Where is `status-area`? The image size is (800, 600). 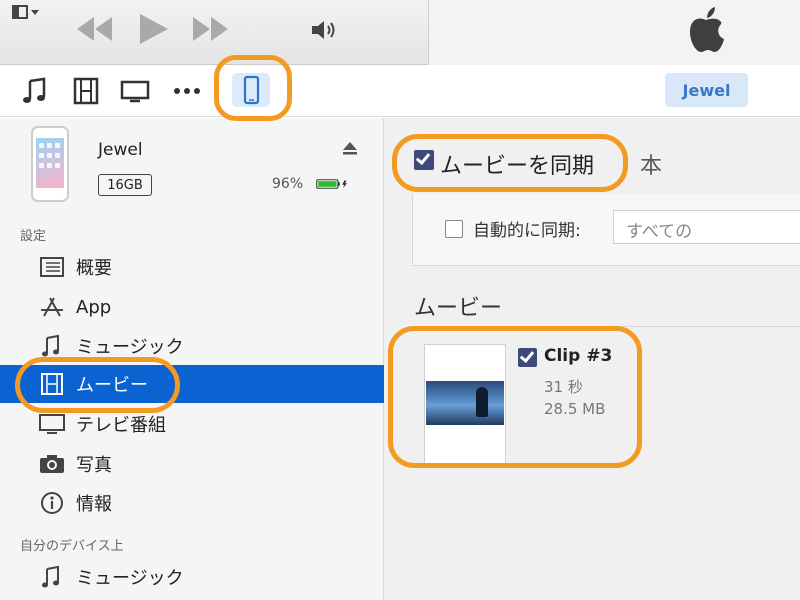 status-area is located at coordinates (614, 32).